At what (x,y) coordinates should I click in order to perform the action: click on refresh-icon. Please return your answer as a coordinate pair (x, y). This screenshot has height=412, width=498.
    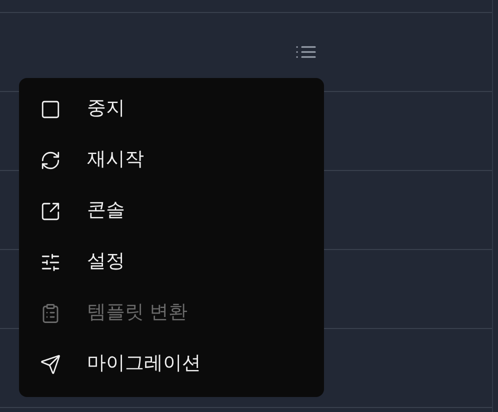
    Looking at the image, I should click on (50, 160).